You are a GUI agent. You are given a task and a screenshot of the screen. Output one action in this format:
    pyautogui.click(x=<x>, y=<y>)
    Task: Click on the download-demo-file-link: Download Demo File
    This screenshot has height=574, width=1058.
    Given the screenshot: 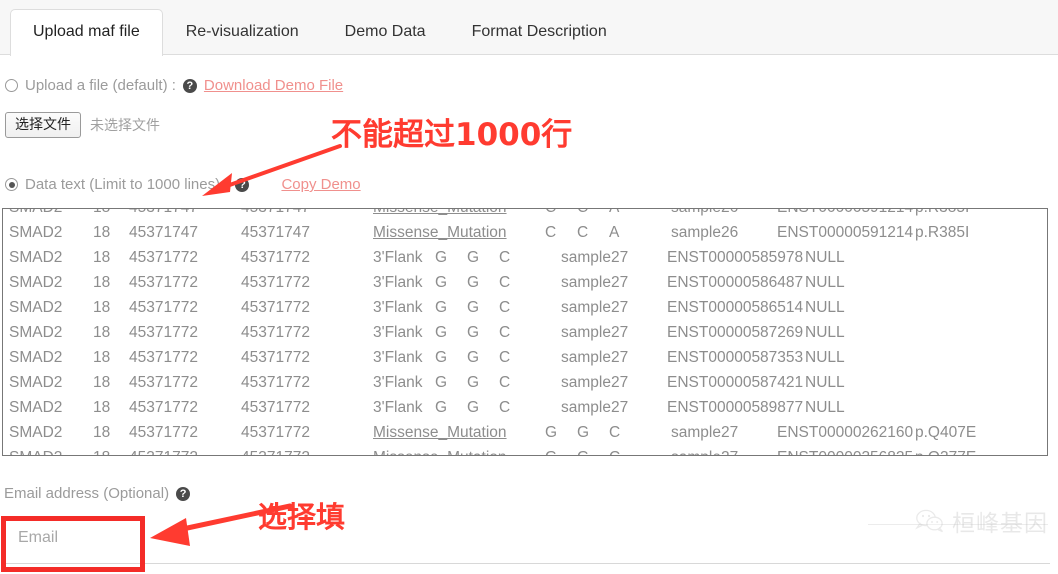 What is the action you would take?
    pyautogui.click(x=273, y=85)
    